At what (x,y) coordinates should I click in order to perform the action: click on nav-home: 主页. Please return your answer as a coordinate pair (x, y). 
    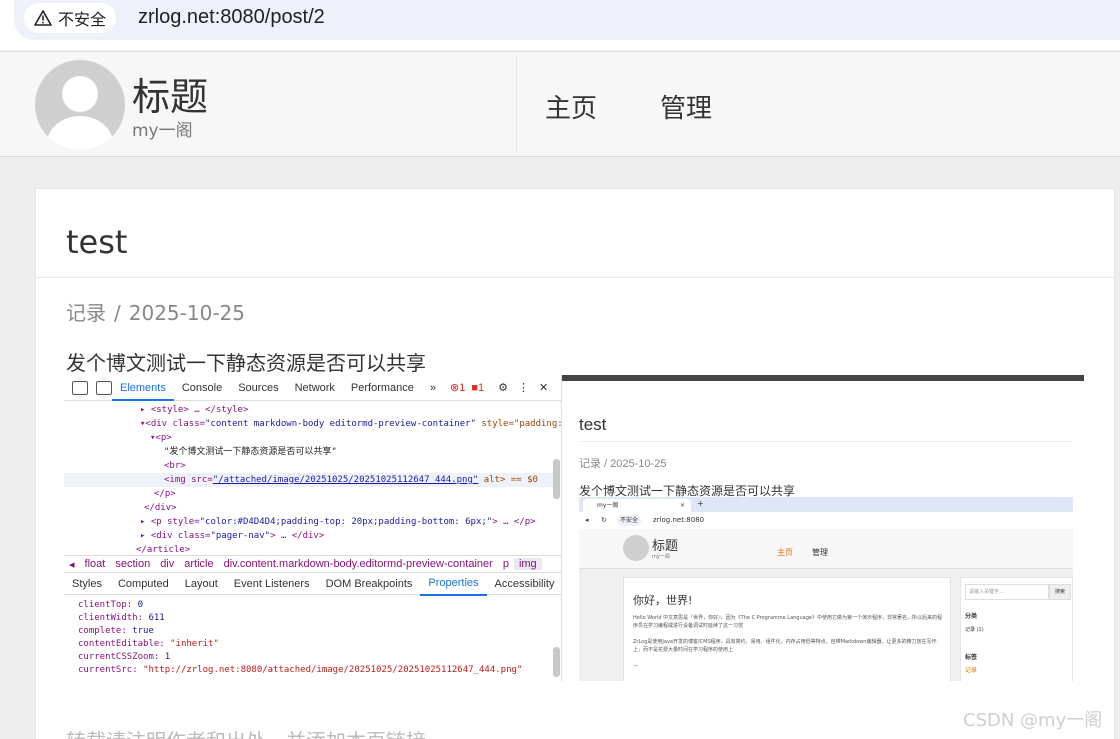
    Looking at the image, I should click on (571, 106).